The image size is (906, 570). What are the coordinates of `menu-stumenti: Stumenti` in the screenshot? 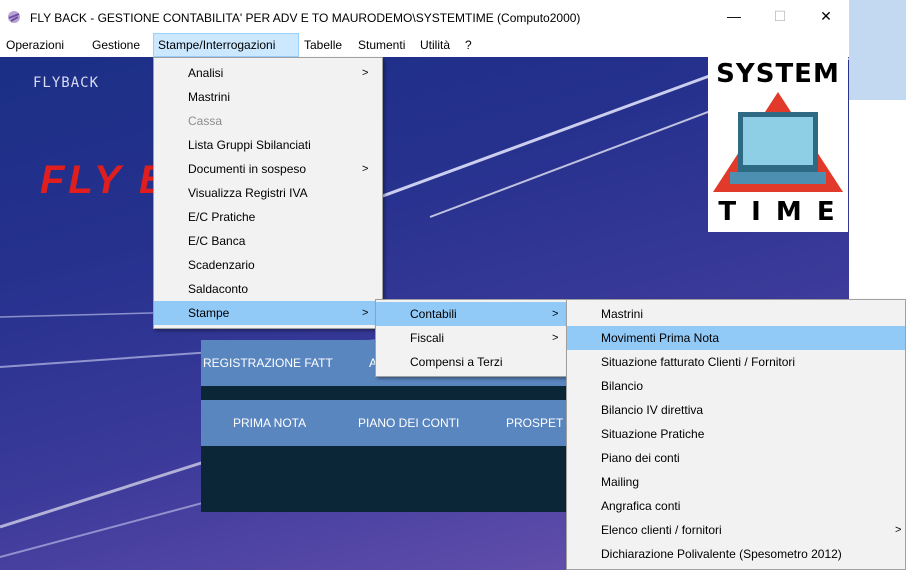 It's located at (381, 45).